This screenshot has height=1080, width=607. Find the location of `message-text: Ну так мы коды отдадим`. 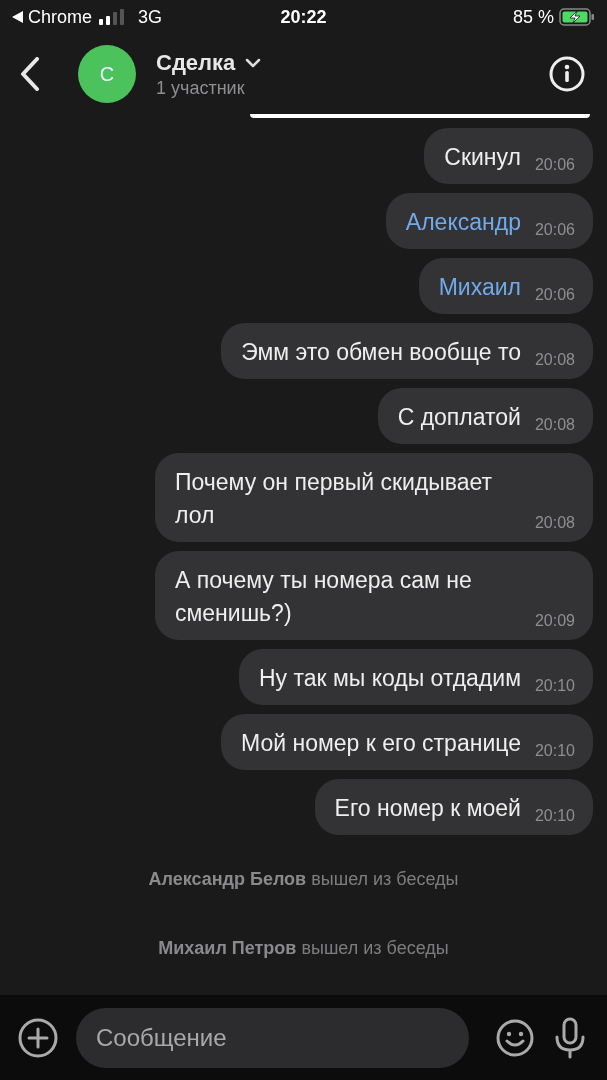

message-text: Ну так мы коды отдадим is located at coordinates (389, 678).